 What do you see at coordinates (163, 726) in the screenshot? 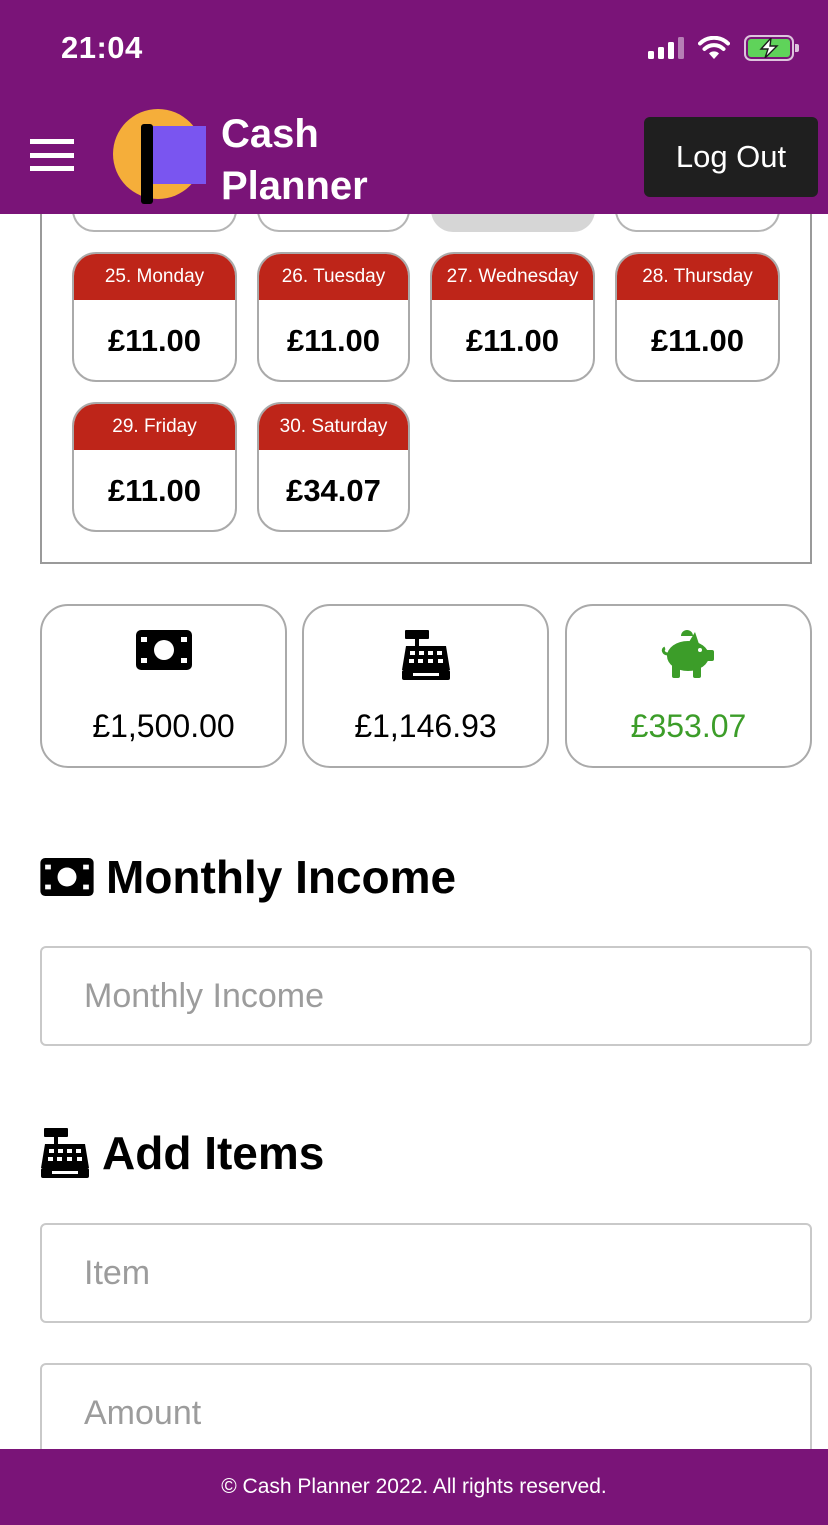
I see `income-total: £1,500.00` at bounding box center [163, 726].